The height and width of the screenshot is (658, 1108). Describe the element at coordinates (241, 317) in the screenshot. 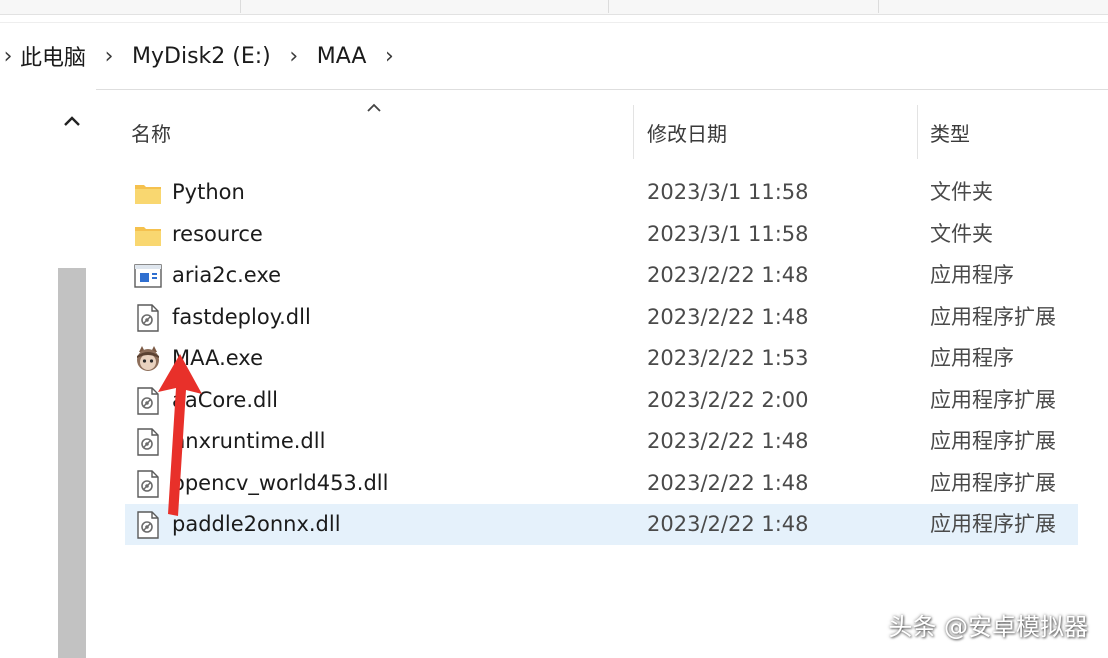

I see `file-name: fastdeploy.dll` at that location.